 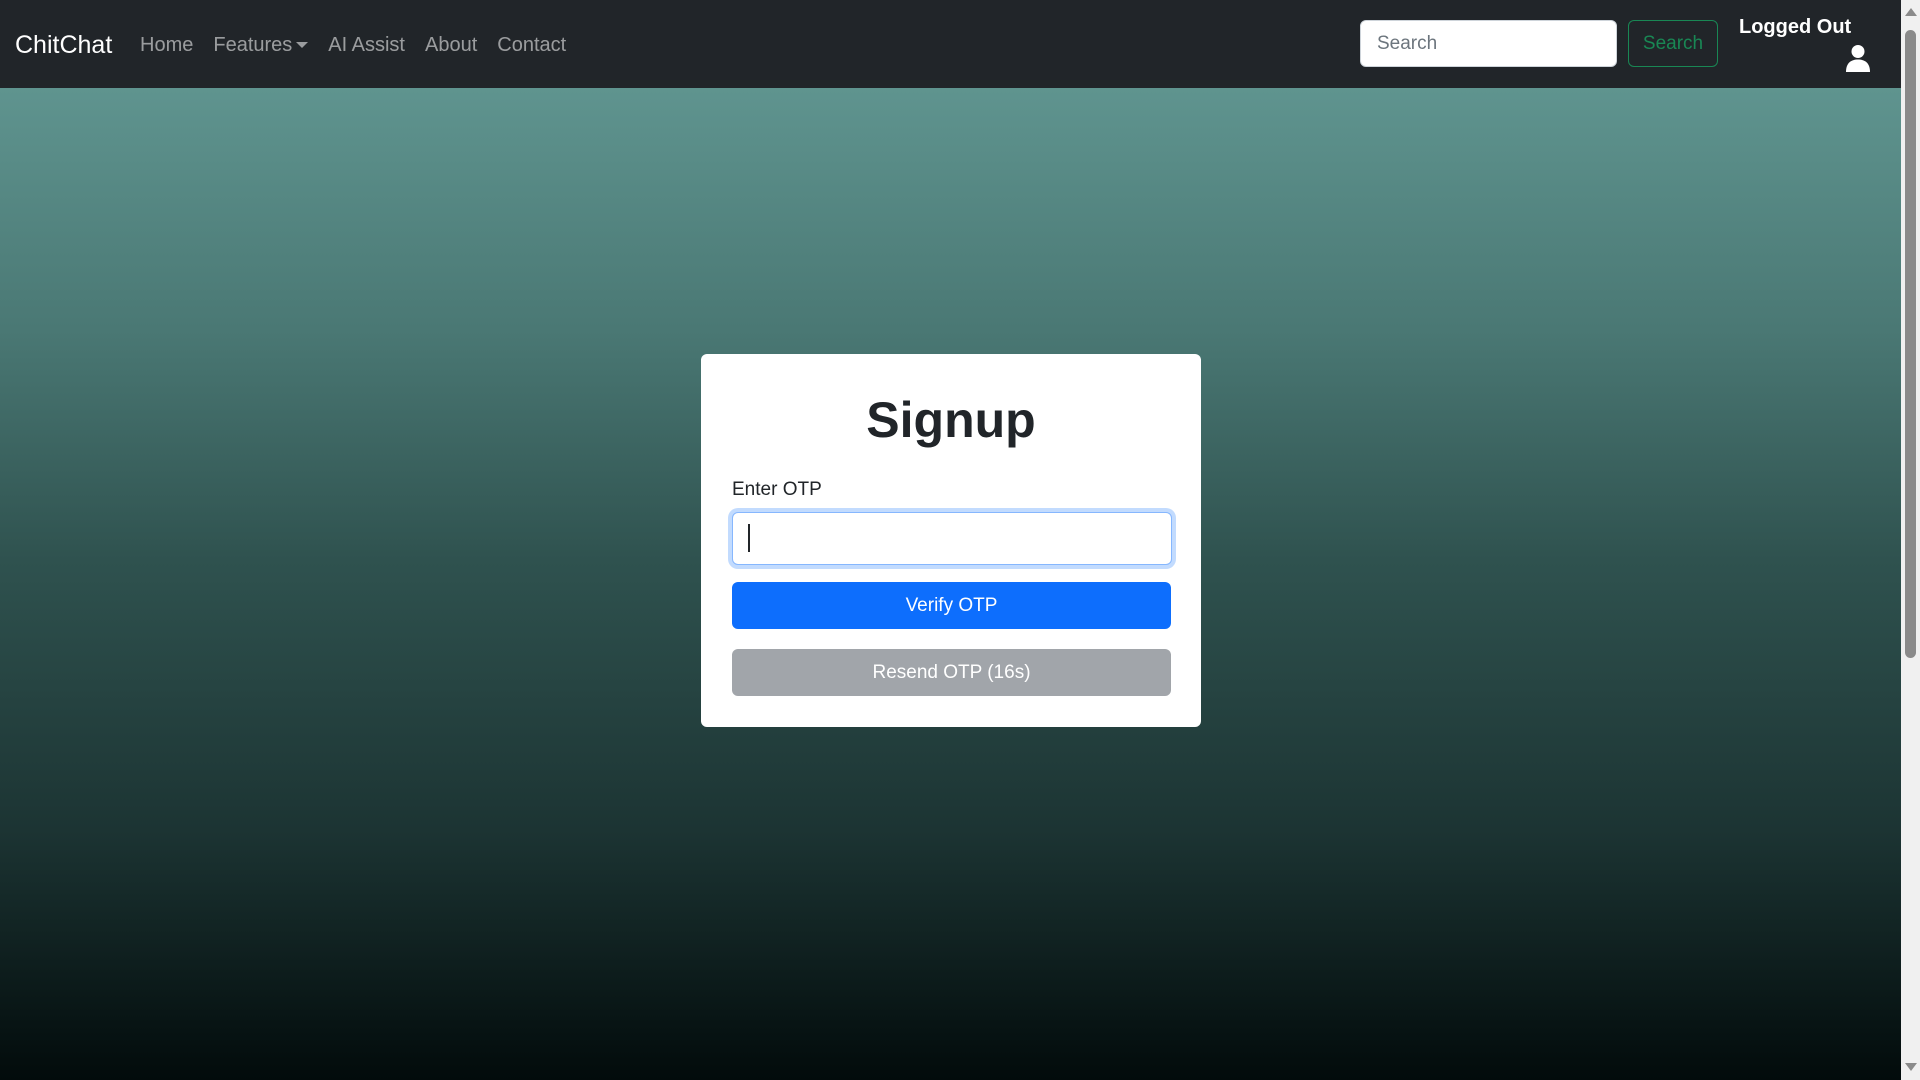 I want to click on scrollbar-thumb, so click(x=1910, y=344).